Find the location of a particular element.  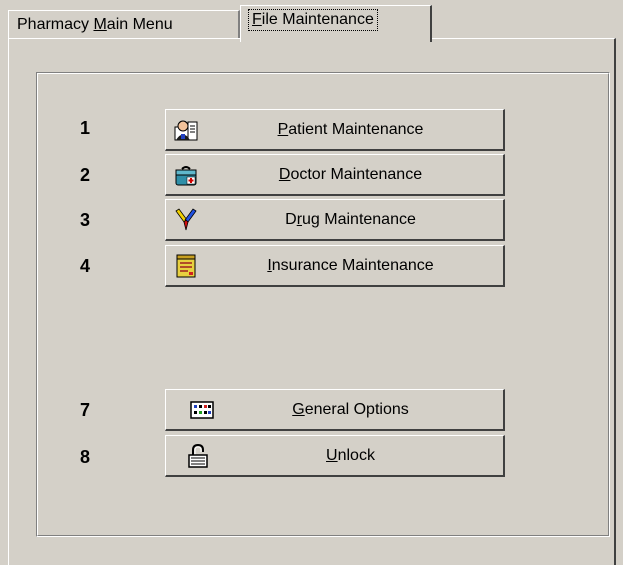

button-label: Patient Maintenance is located at coordinates (350, 129).